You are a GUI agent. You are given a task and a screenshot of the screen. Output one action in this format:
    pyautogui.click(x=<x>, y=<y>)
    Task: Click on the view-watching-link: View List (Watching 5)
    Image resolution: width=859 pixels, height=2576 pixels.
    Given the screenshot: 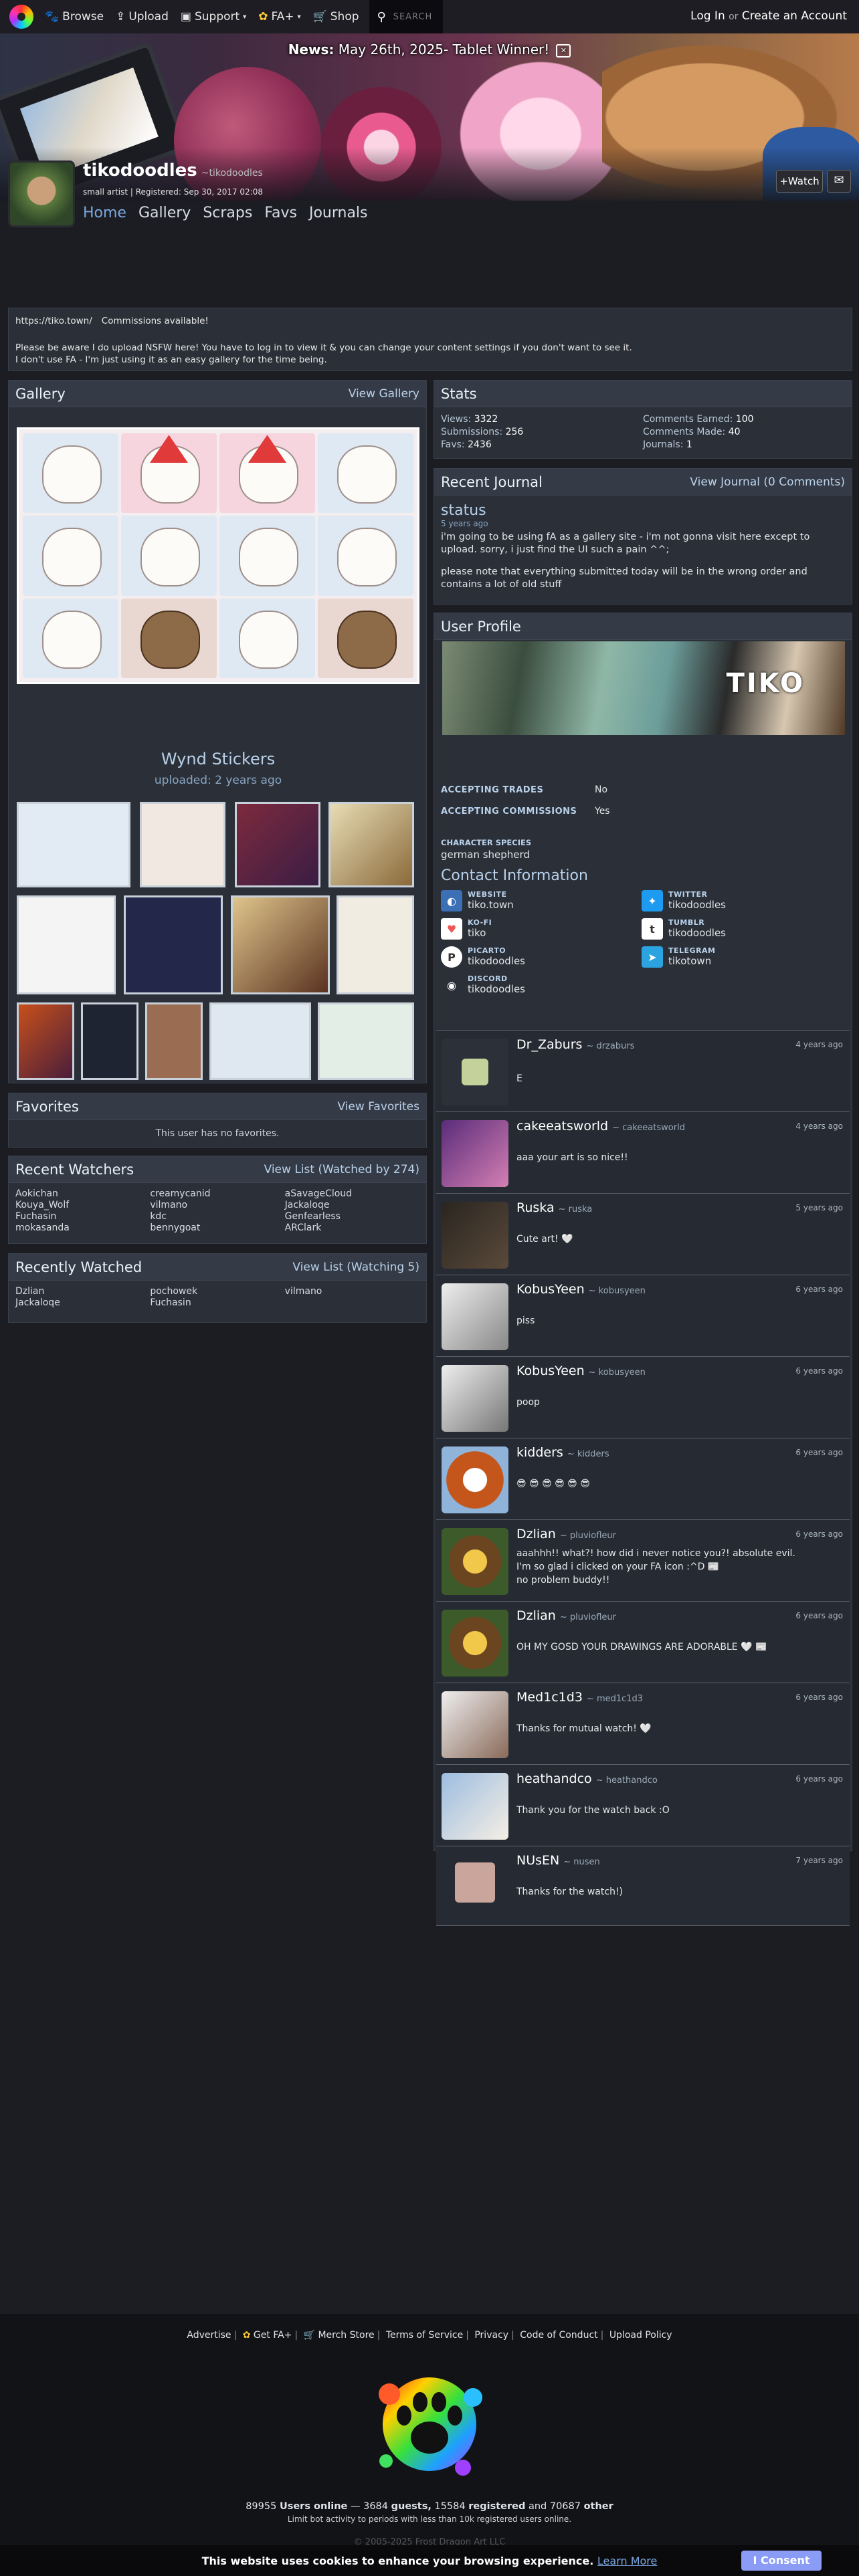 What is the action you would take?
    pyautogui.click(x=356, y=1267)
    